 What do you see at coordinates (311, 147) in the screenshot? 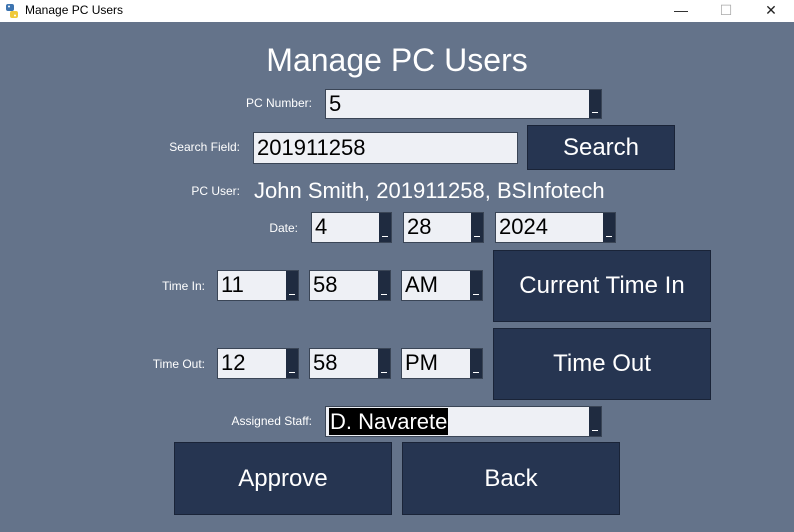
I see `search-input-value: 201911258` at bounding box center [311, 147].